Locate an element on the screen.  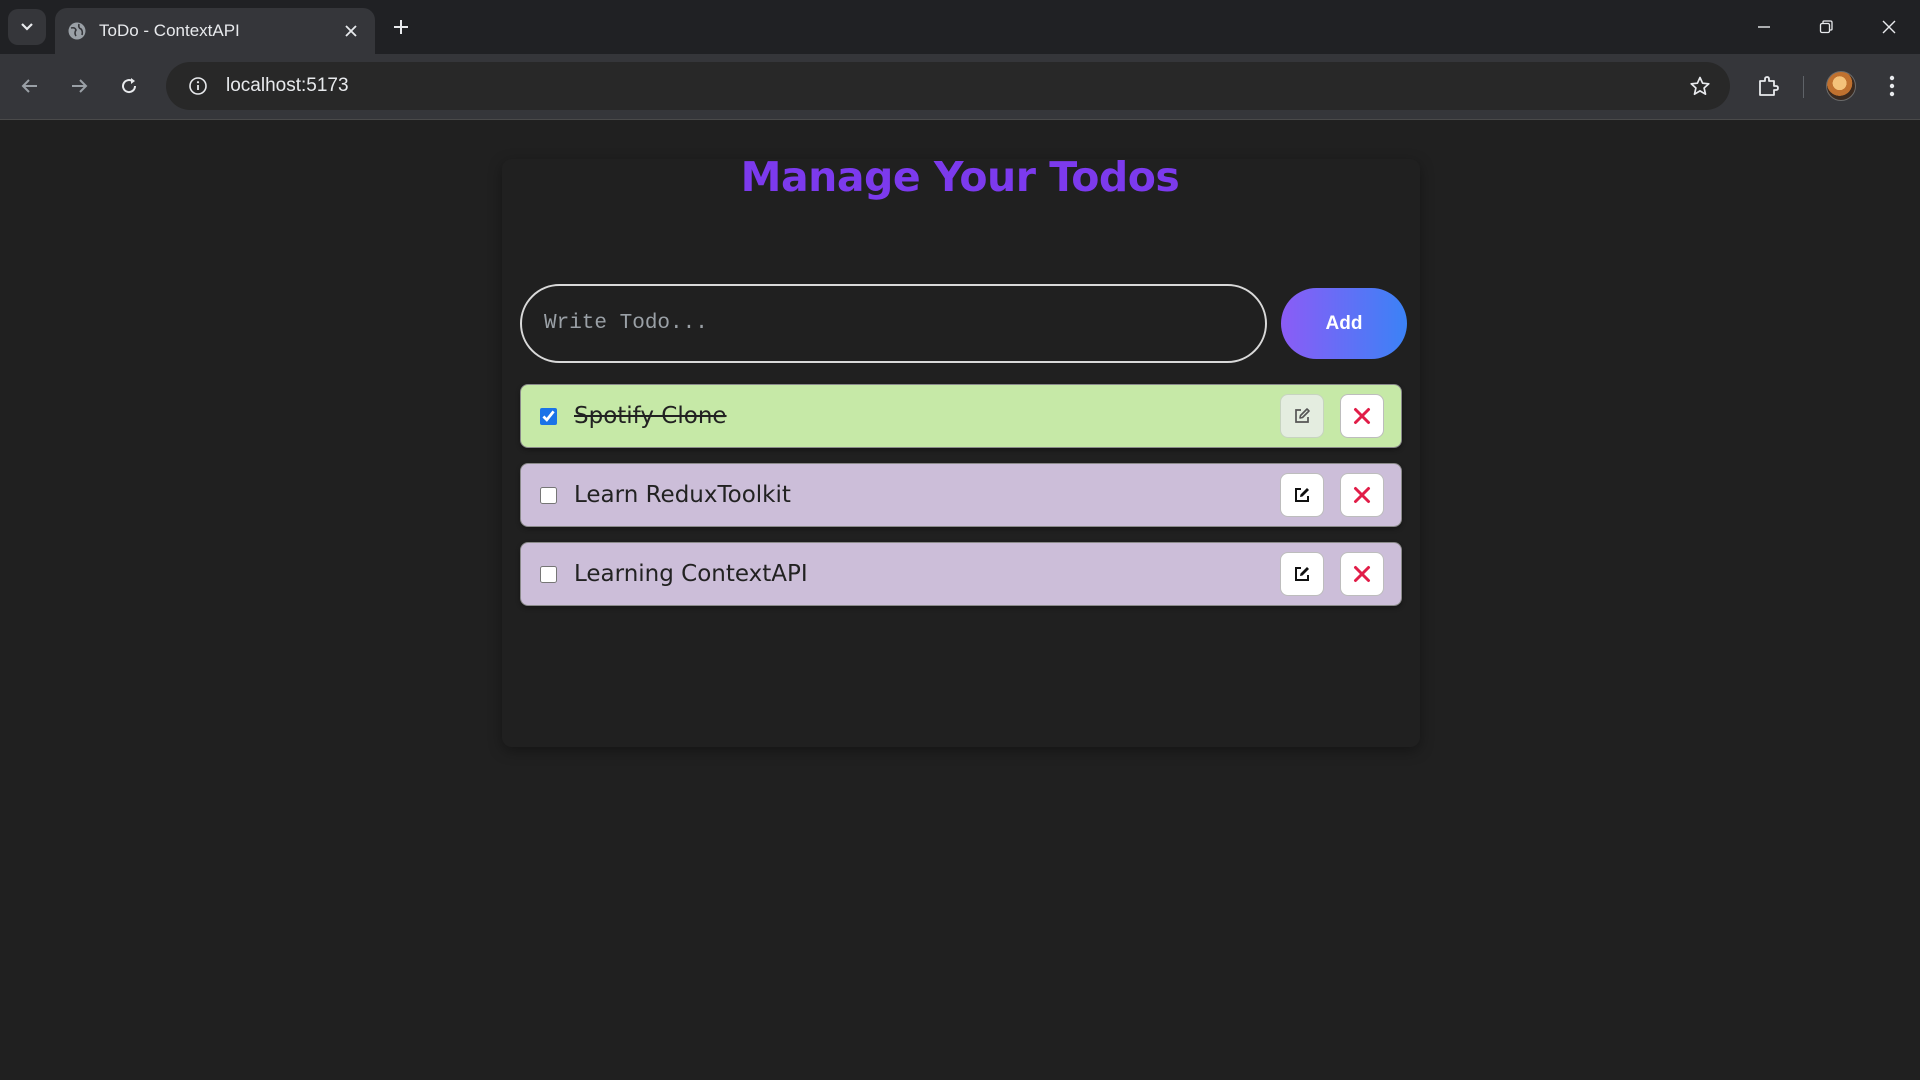
minimize-icon is located at coordinates (1764, 27).